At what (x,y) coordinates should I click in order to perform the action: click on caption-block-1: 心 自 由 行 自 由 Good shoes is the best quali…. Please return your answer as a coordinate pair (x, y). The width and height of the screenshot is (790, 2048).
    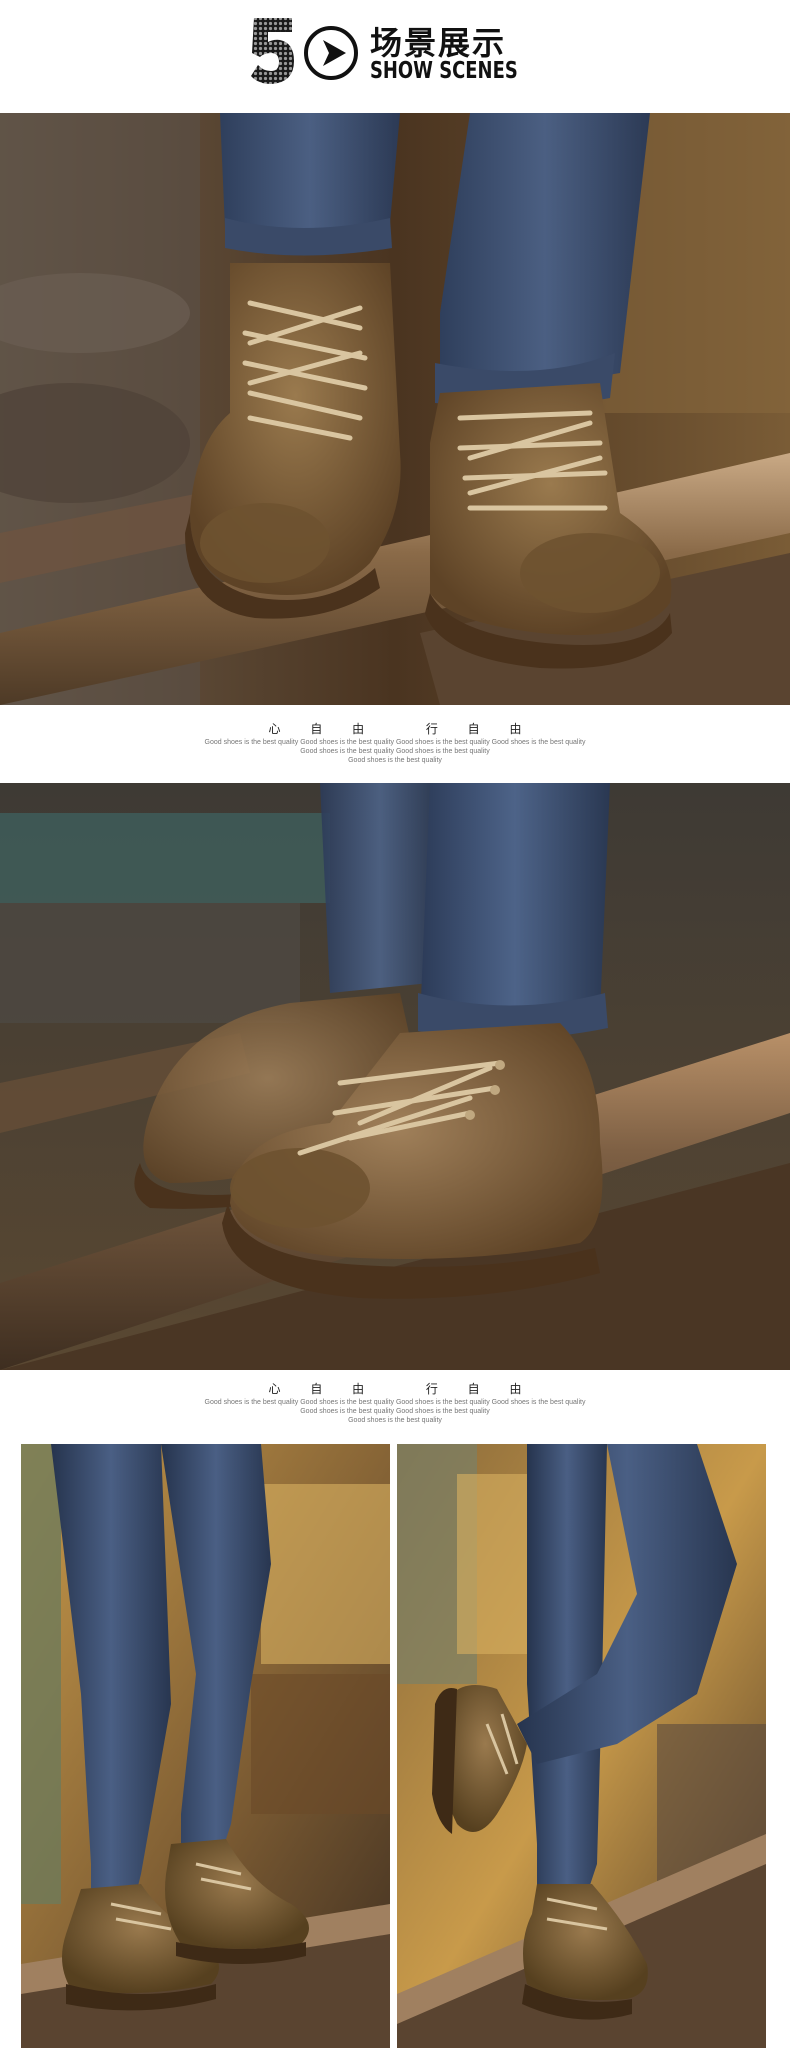
    Looking at the image, I should click on (395, 742).